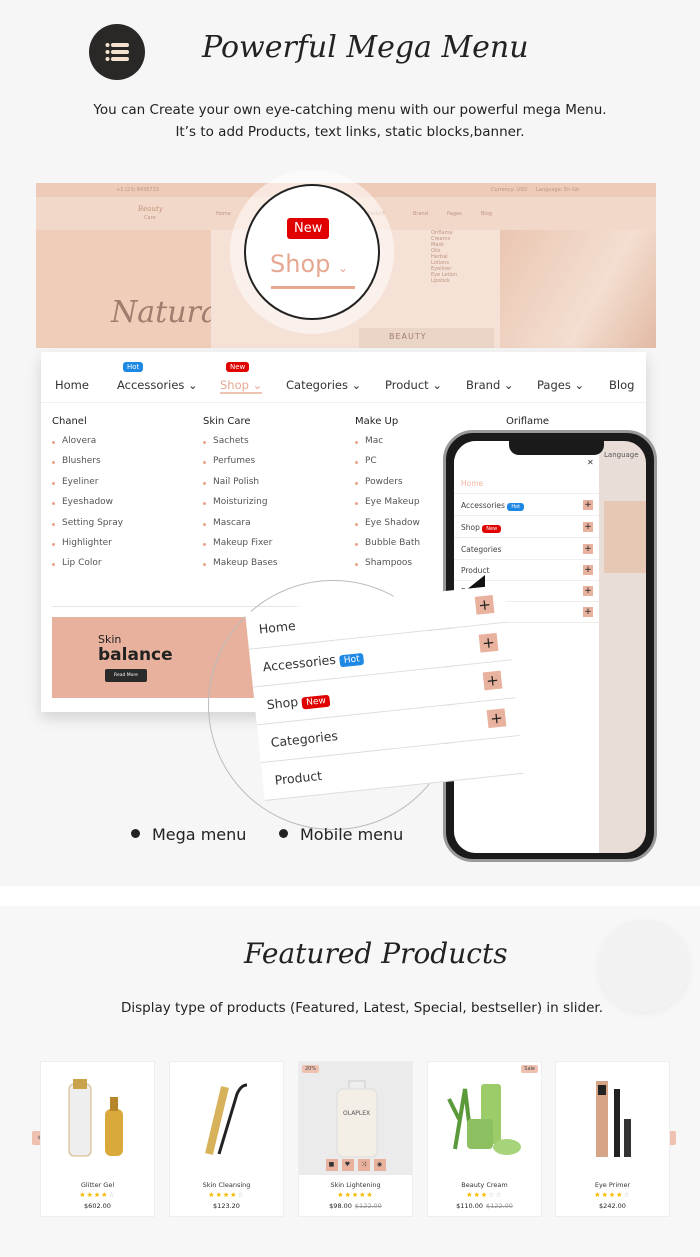 This screenshot has height=1257, width=700. Describe the element at coordinates (387, 487) in the screenshot. I see `menu-link: Powders` at that location.